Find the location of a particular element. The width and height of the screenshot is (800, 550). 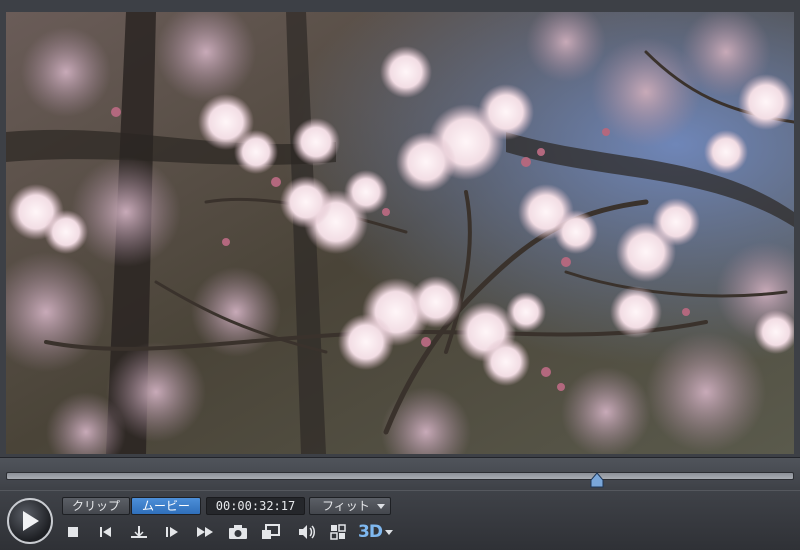

settings-grid-icon is located at coordinates (338, 532).